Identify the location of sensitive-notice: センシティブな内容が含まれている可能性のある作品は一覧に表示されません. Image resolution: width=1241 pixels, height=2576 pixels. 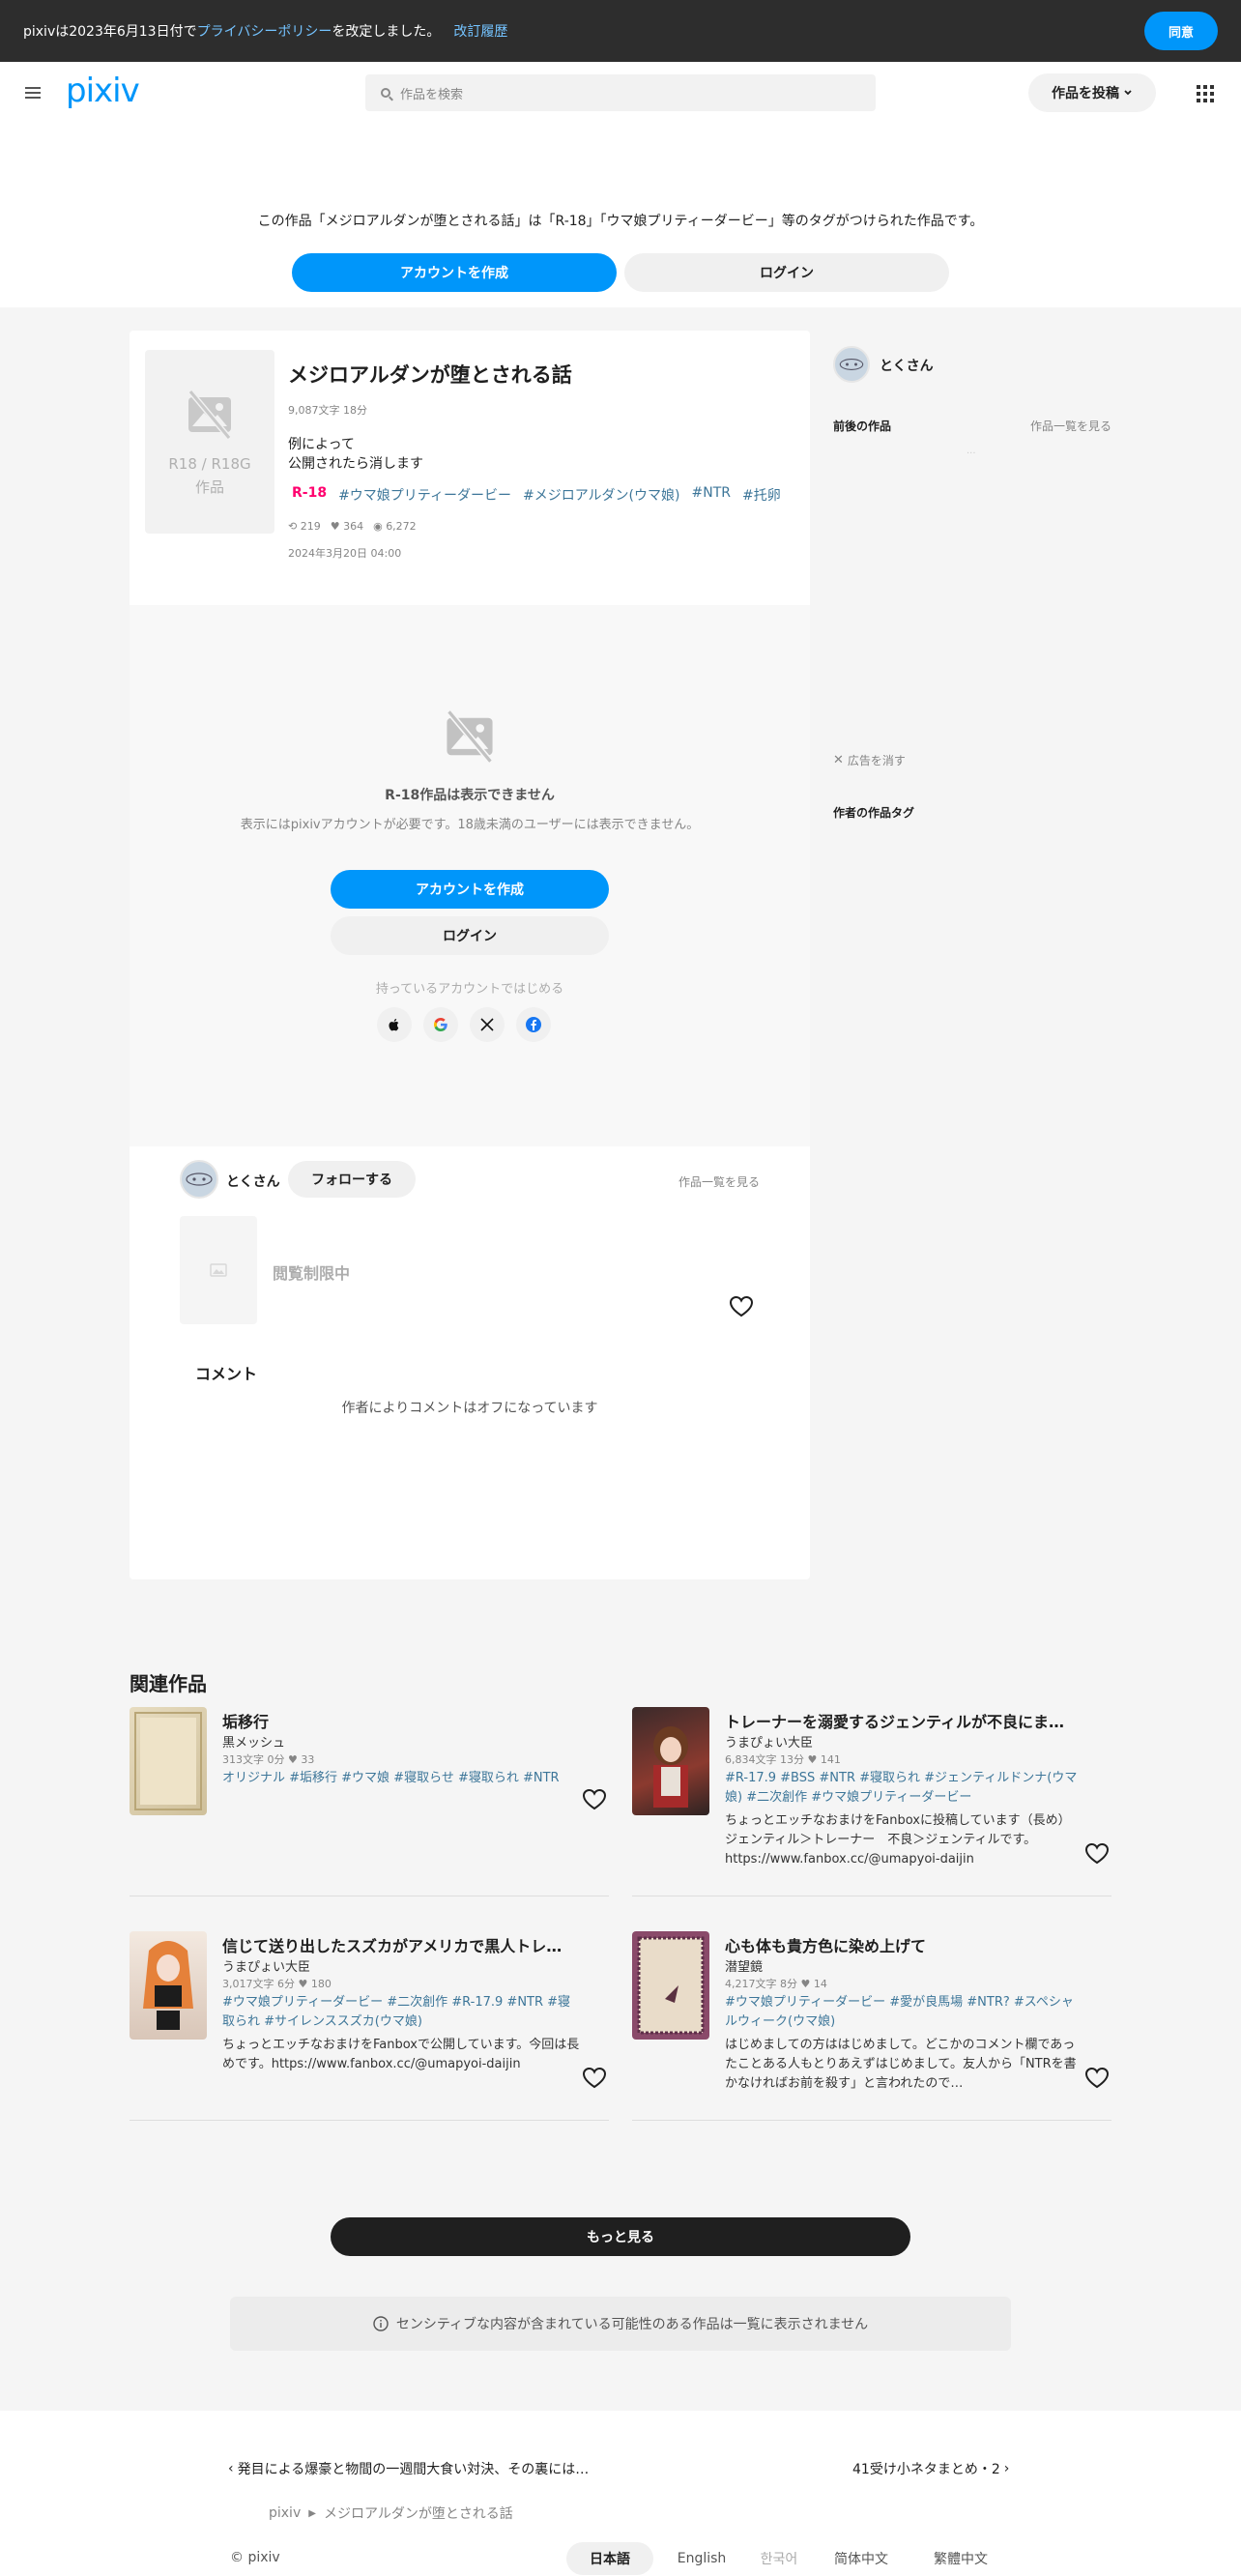
(620, 2324).